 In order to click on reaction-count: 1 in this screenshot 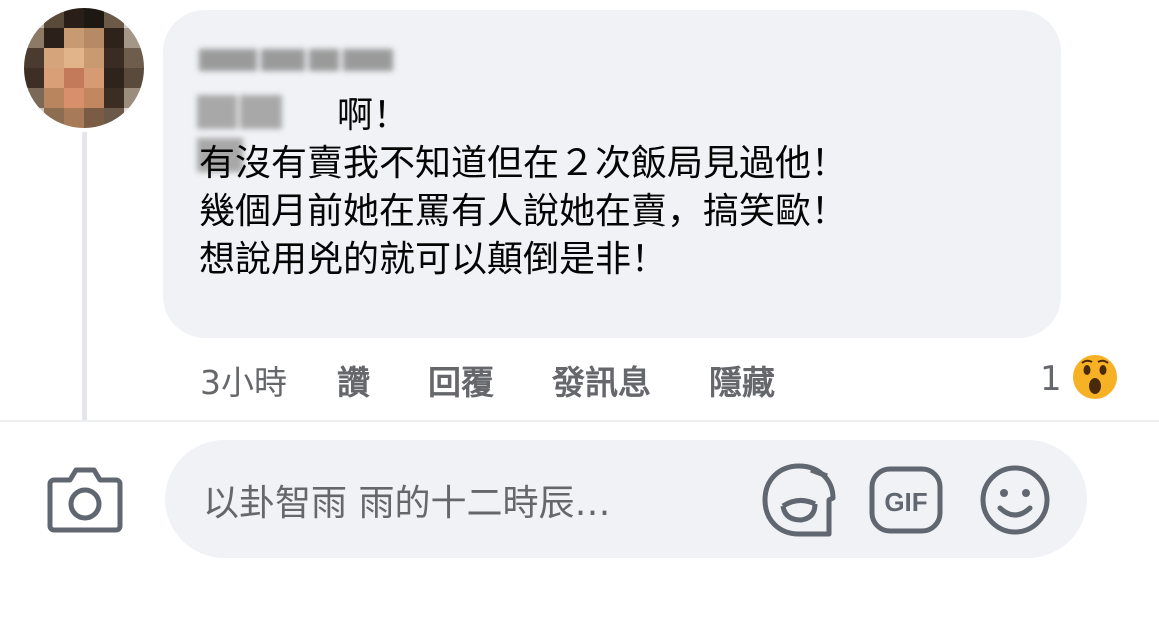, I will do `click(1051, 379)`.